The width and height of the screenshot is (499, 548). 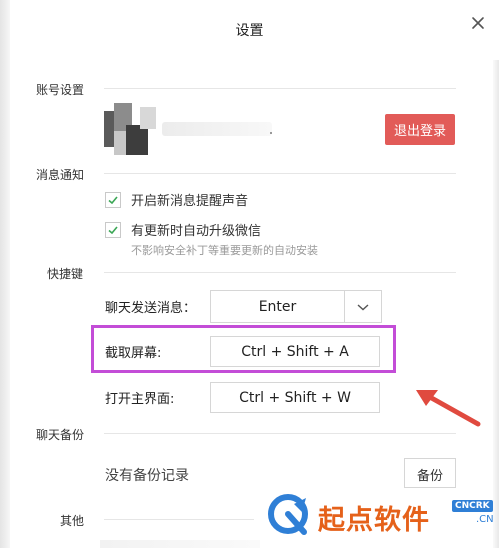 What do you see at coordinates (485, 519) in the screenshot?
I see `watermark-suffix: .CN` at bounding box center [485, 519].